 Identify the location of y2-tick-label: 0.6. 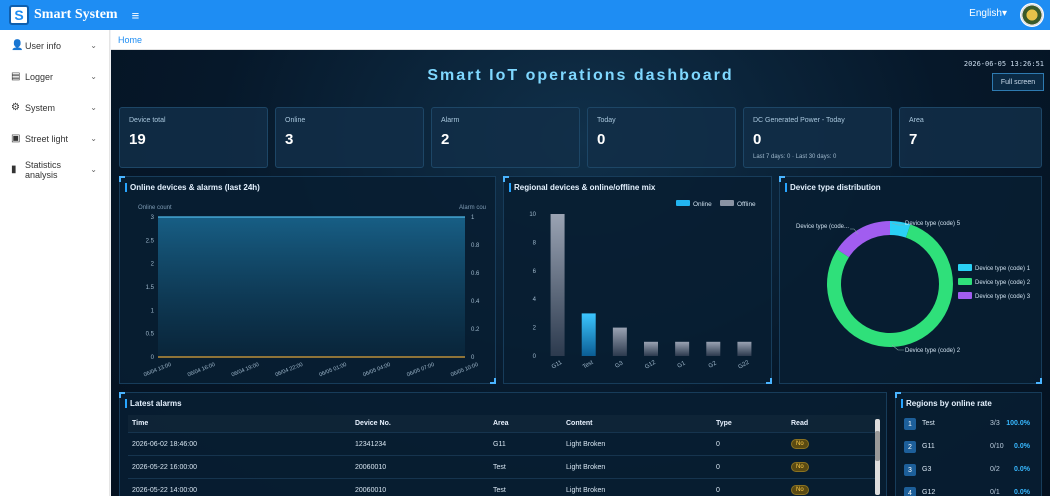
(475, 274).